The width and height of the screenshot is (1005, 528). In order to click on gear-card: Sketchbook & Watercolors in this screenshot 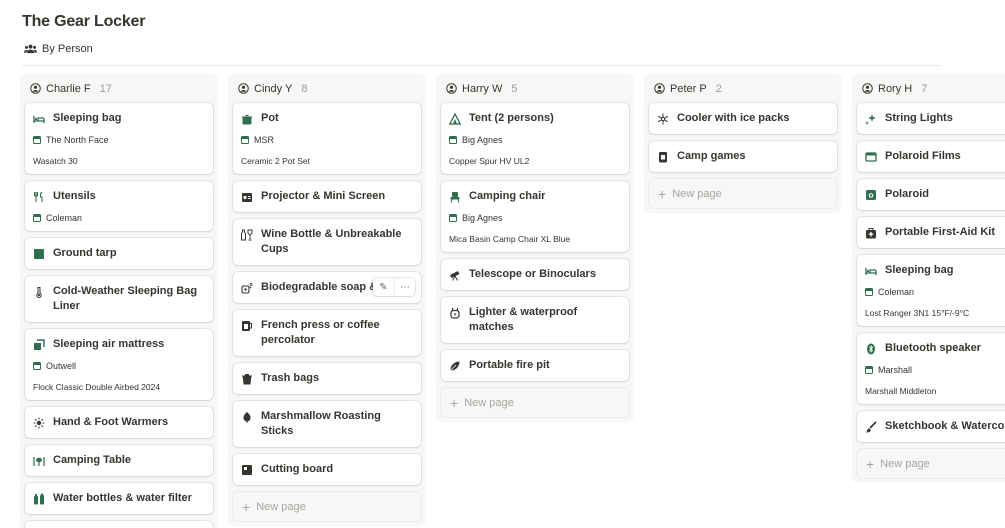, I will do `click(931, 426)`.